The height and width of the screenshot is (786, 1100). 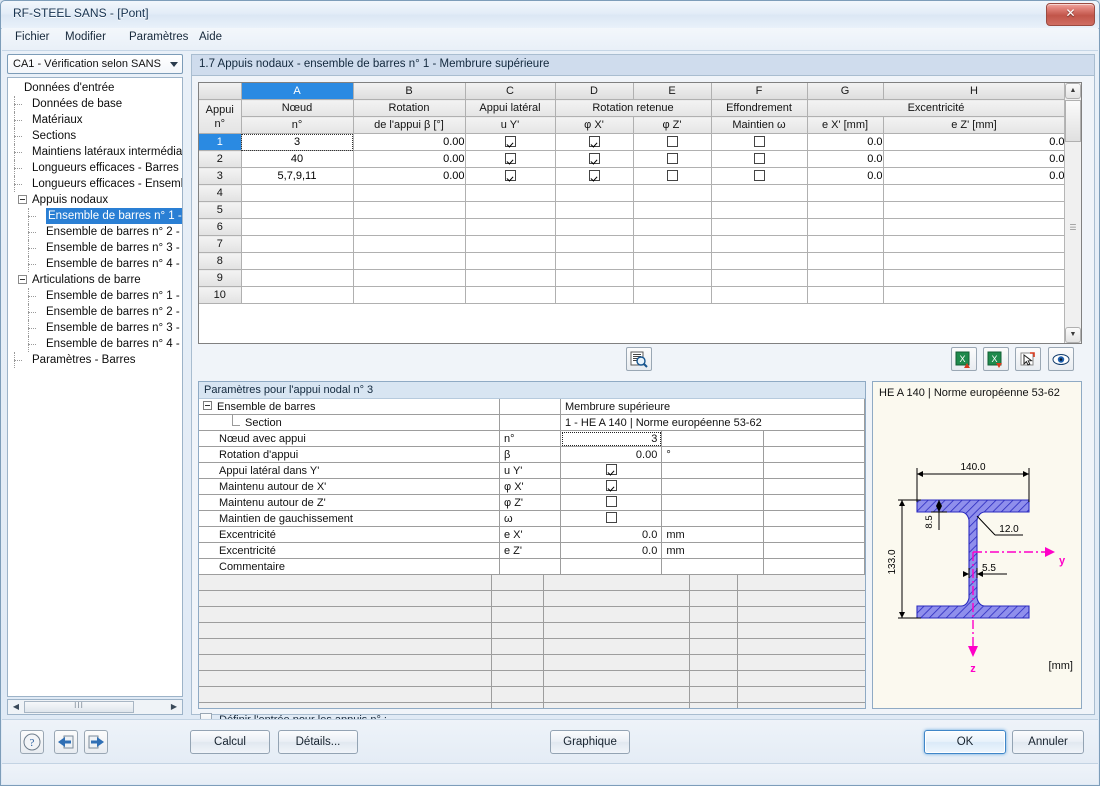 I want to click on params-expander-icon, so click(x=207, y=405).